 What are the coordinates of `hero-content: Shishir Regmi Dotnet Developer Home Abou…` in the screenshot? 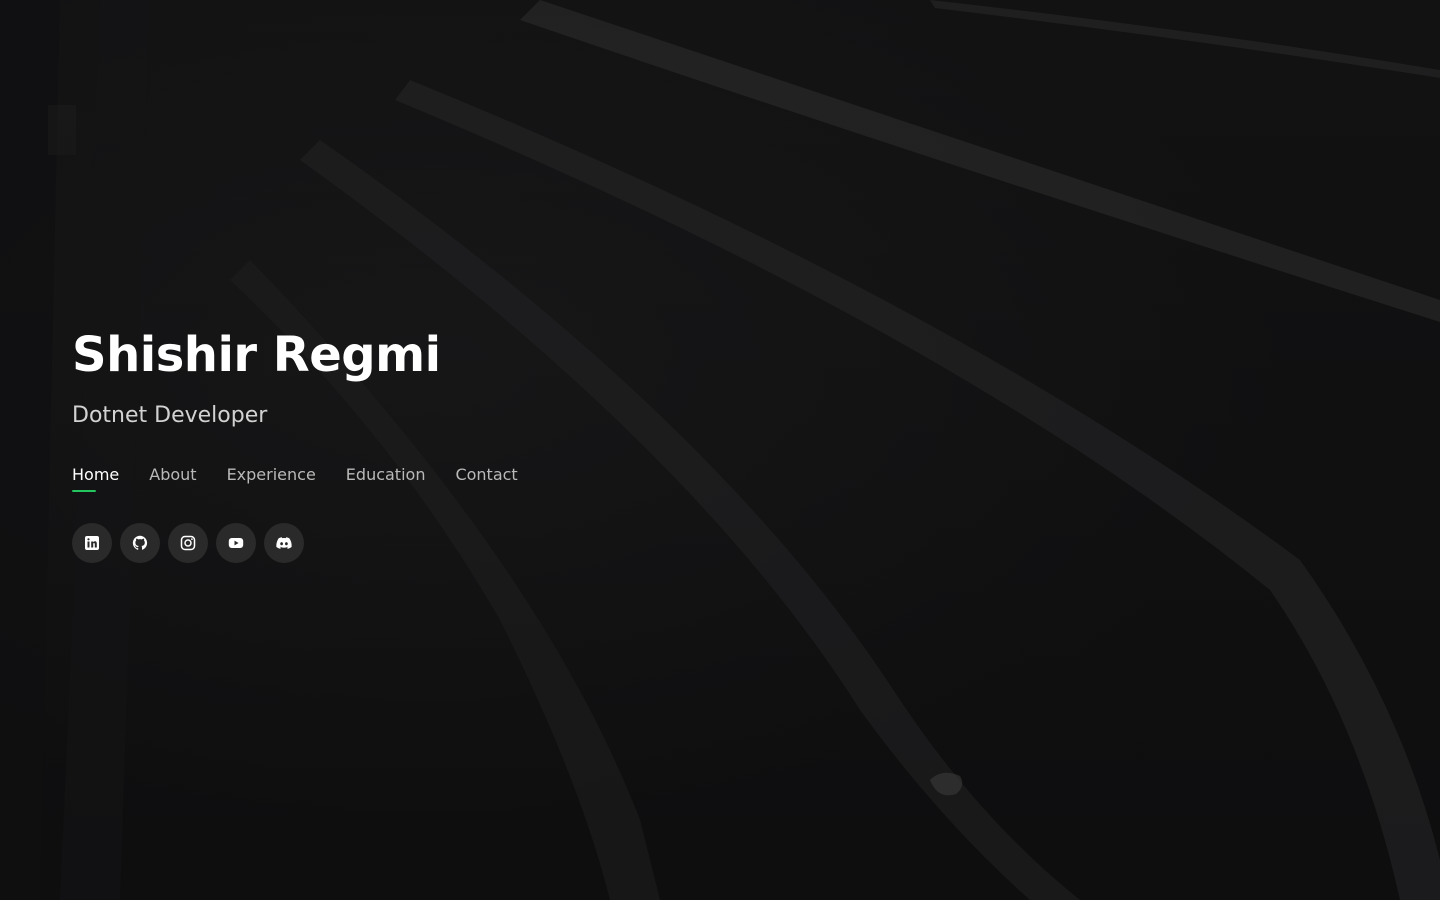 It's located at (295, 444).